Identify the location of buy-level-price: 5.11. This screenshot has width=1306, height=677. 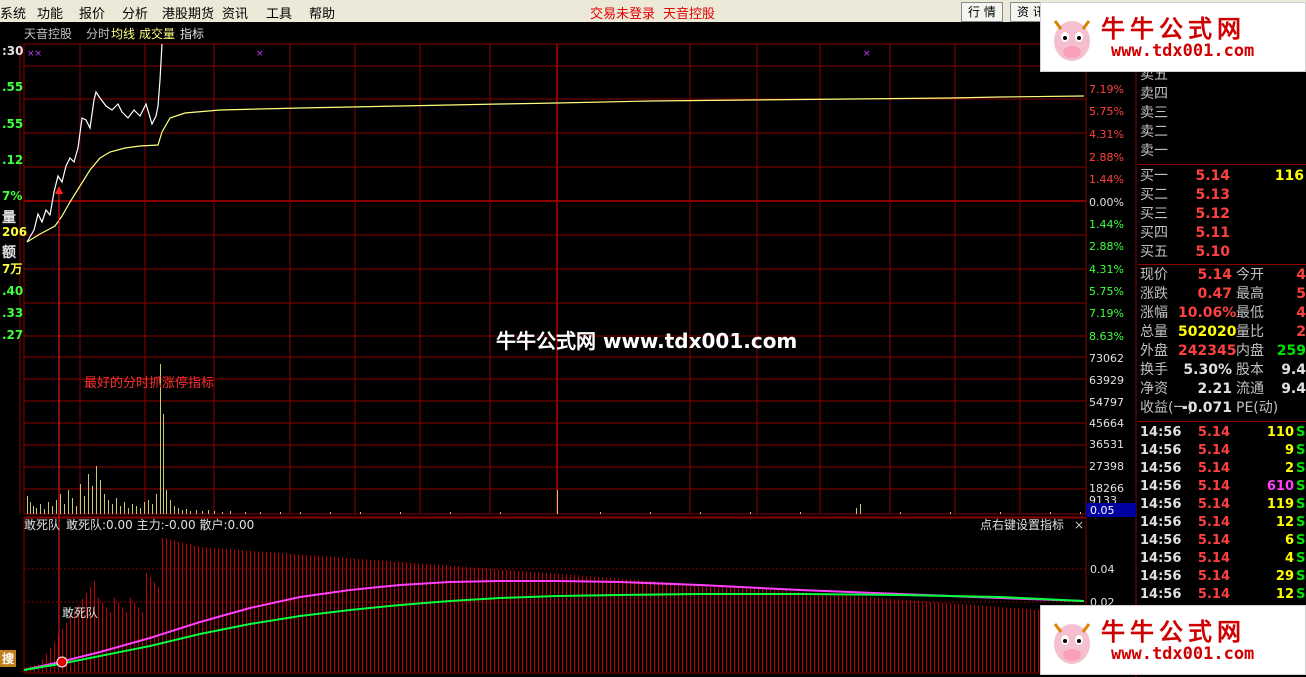
(1212, 233).